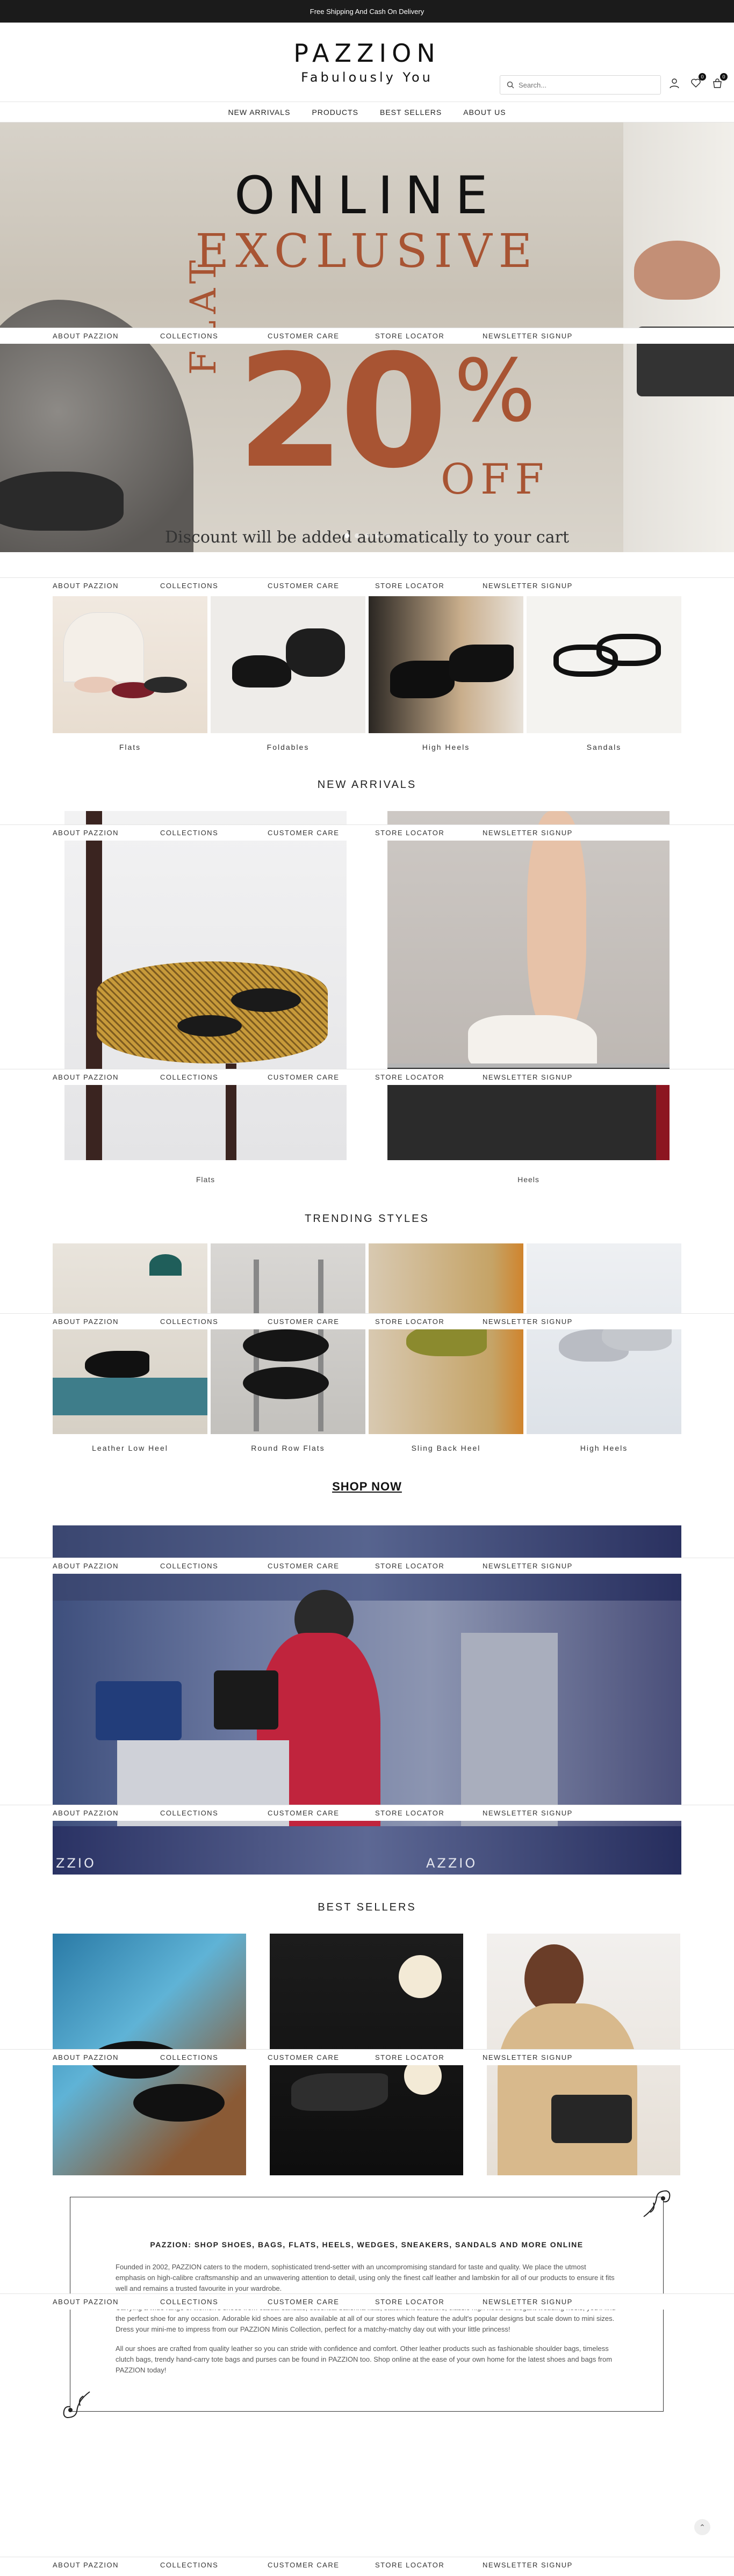  I want to click on back-to-top-button: ⌃, so click(702, 2527).